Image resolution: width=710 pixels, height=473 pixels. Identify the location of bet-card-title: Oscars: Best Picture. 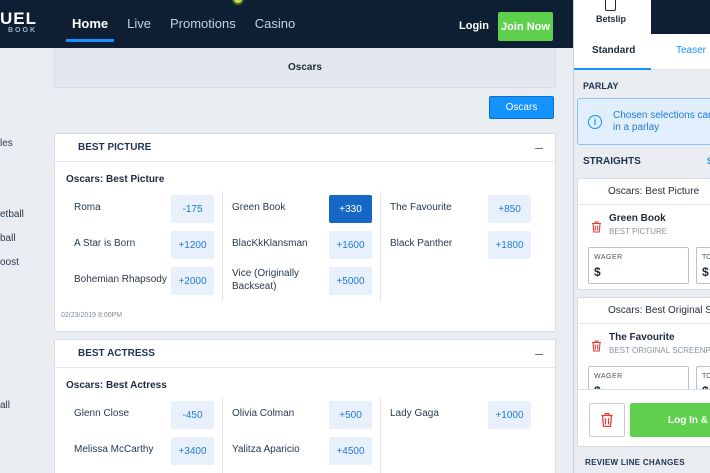
(644, 192).